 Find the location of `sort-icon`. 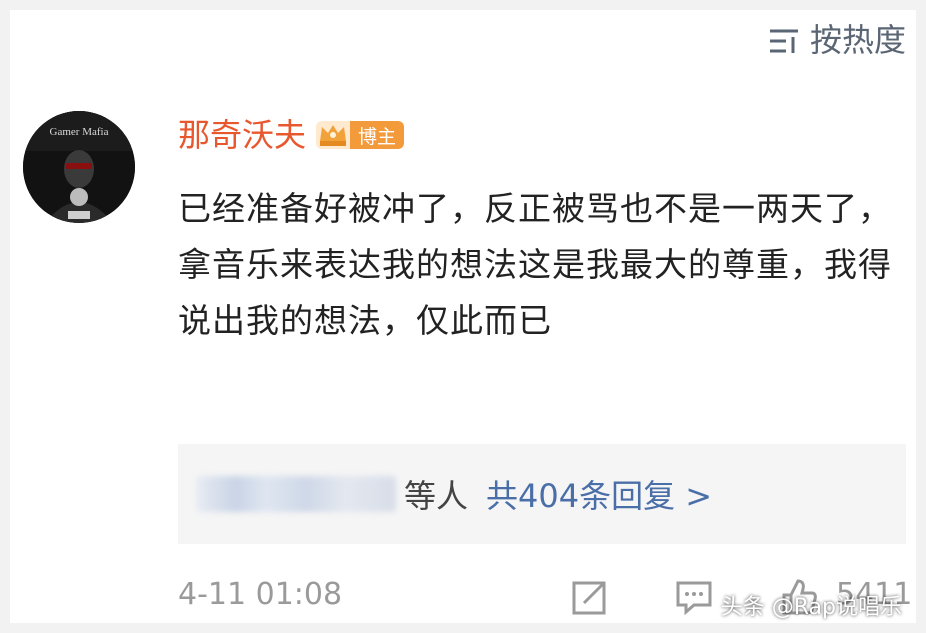

sort-icon is located at coordinates (783, 41).